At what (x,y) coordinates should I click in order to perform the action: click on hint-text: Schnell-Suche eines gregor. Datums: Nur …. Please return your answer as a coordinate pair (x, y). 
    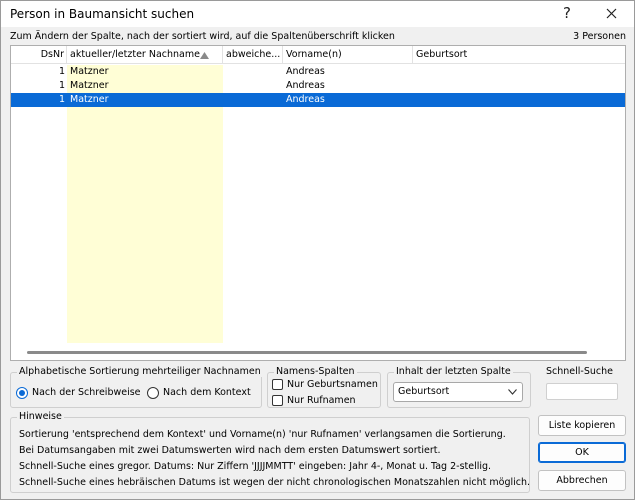
    Looking at the image, I should click on (255, 466).